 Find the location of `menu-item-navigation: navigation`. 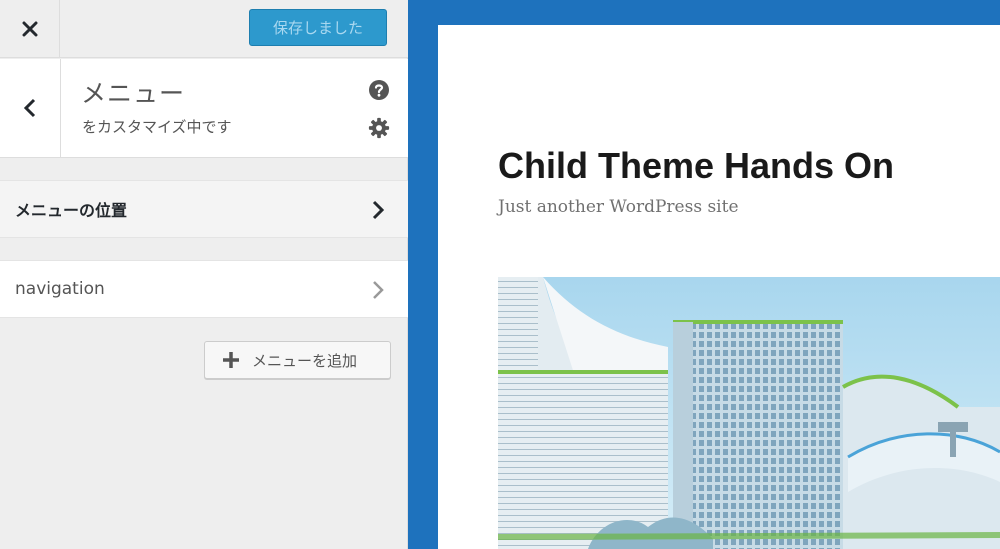

menu-item-navigation: navigation is located at coordinates (204, 289).